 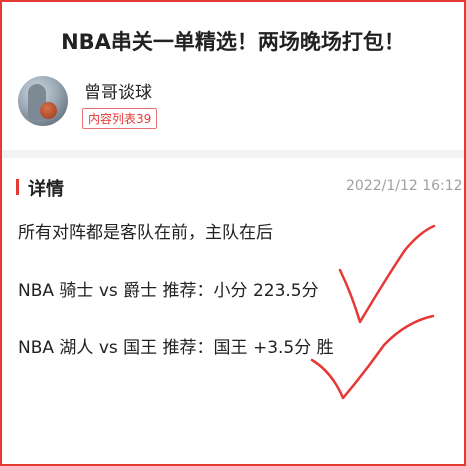 I want to click on content-list-badge: 内容列表39, so click(x=120, y=118).